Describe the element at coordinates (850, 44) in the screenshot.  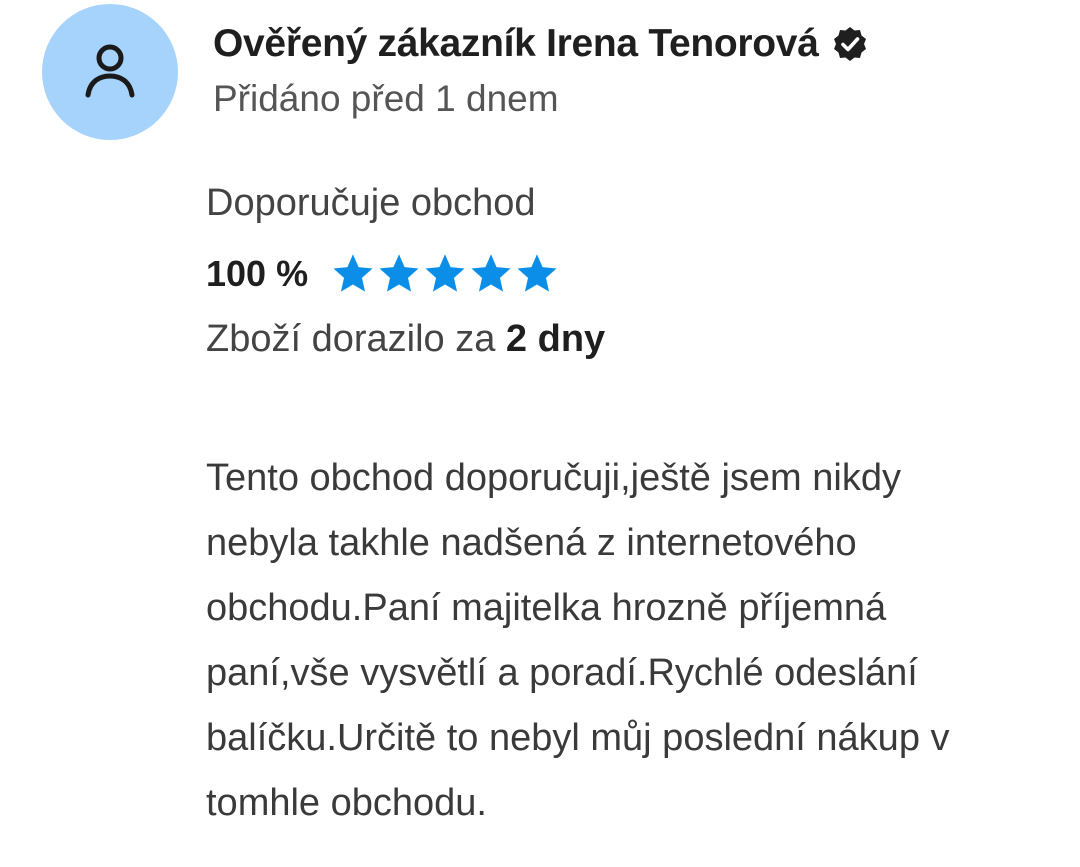
I see `check-circle-icon` at that location.